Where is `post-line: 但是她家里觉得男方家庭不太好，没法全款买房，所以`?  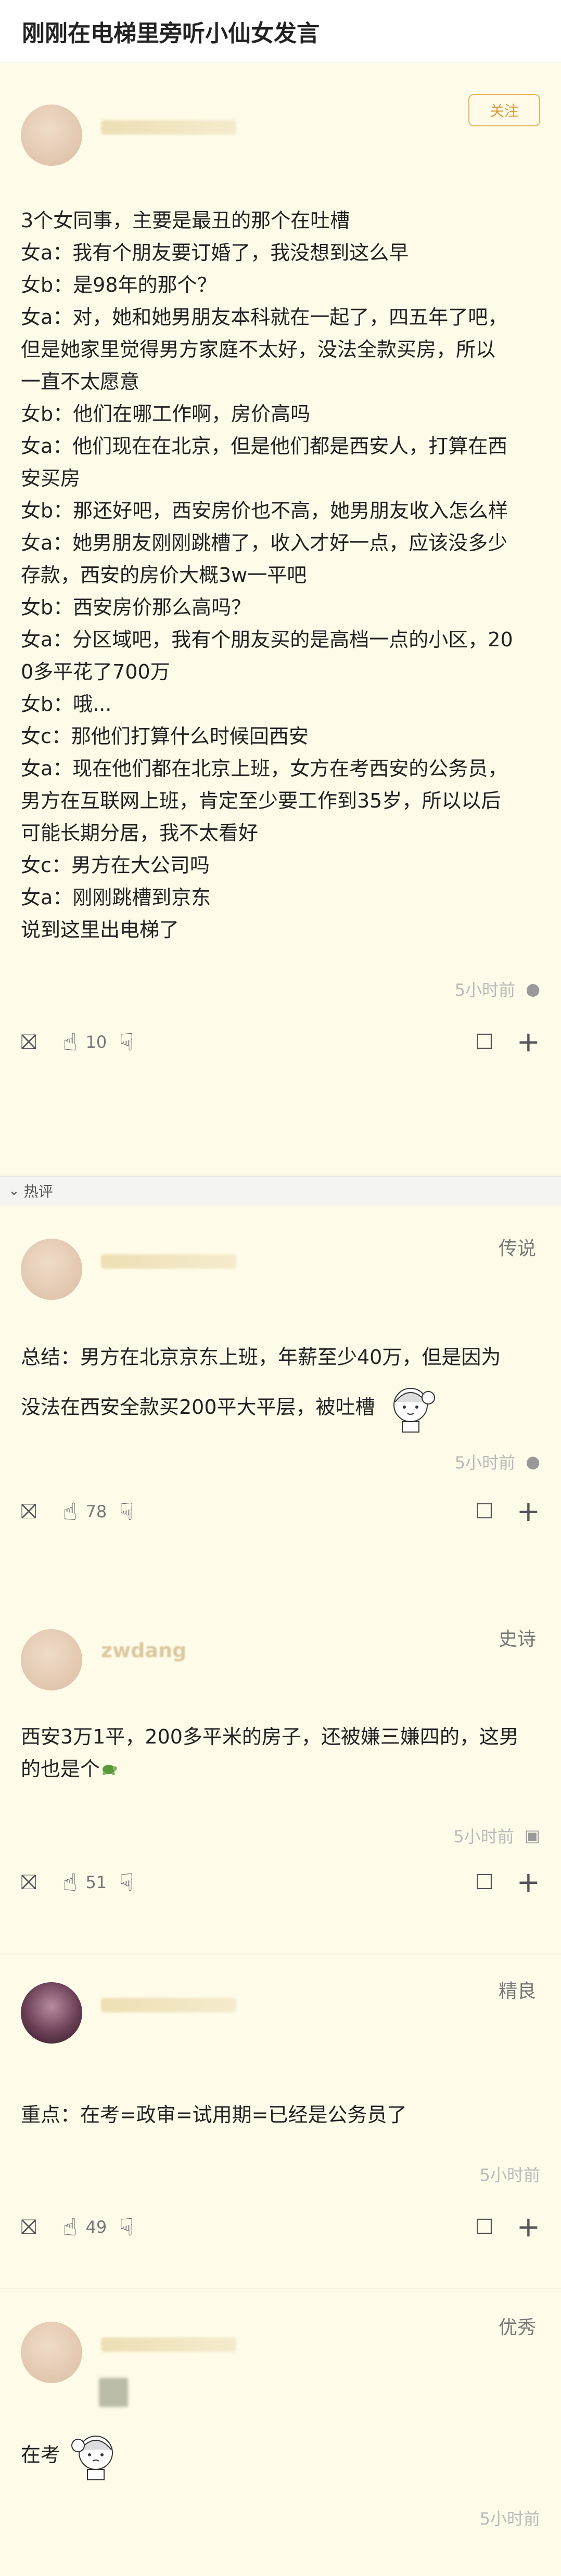 post-line: 但是她家里觉得男方家庭不太好，没法全款买房，所以 is located at coordinates (258, 349).